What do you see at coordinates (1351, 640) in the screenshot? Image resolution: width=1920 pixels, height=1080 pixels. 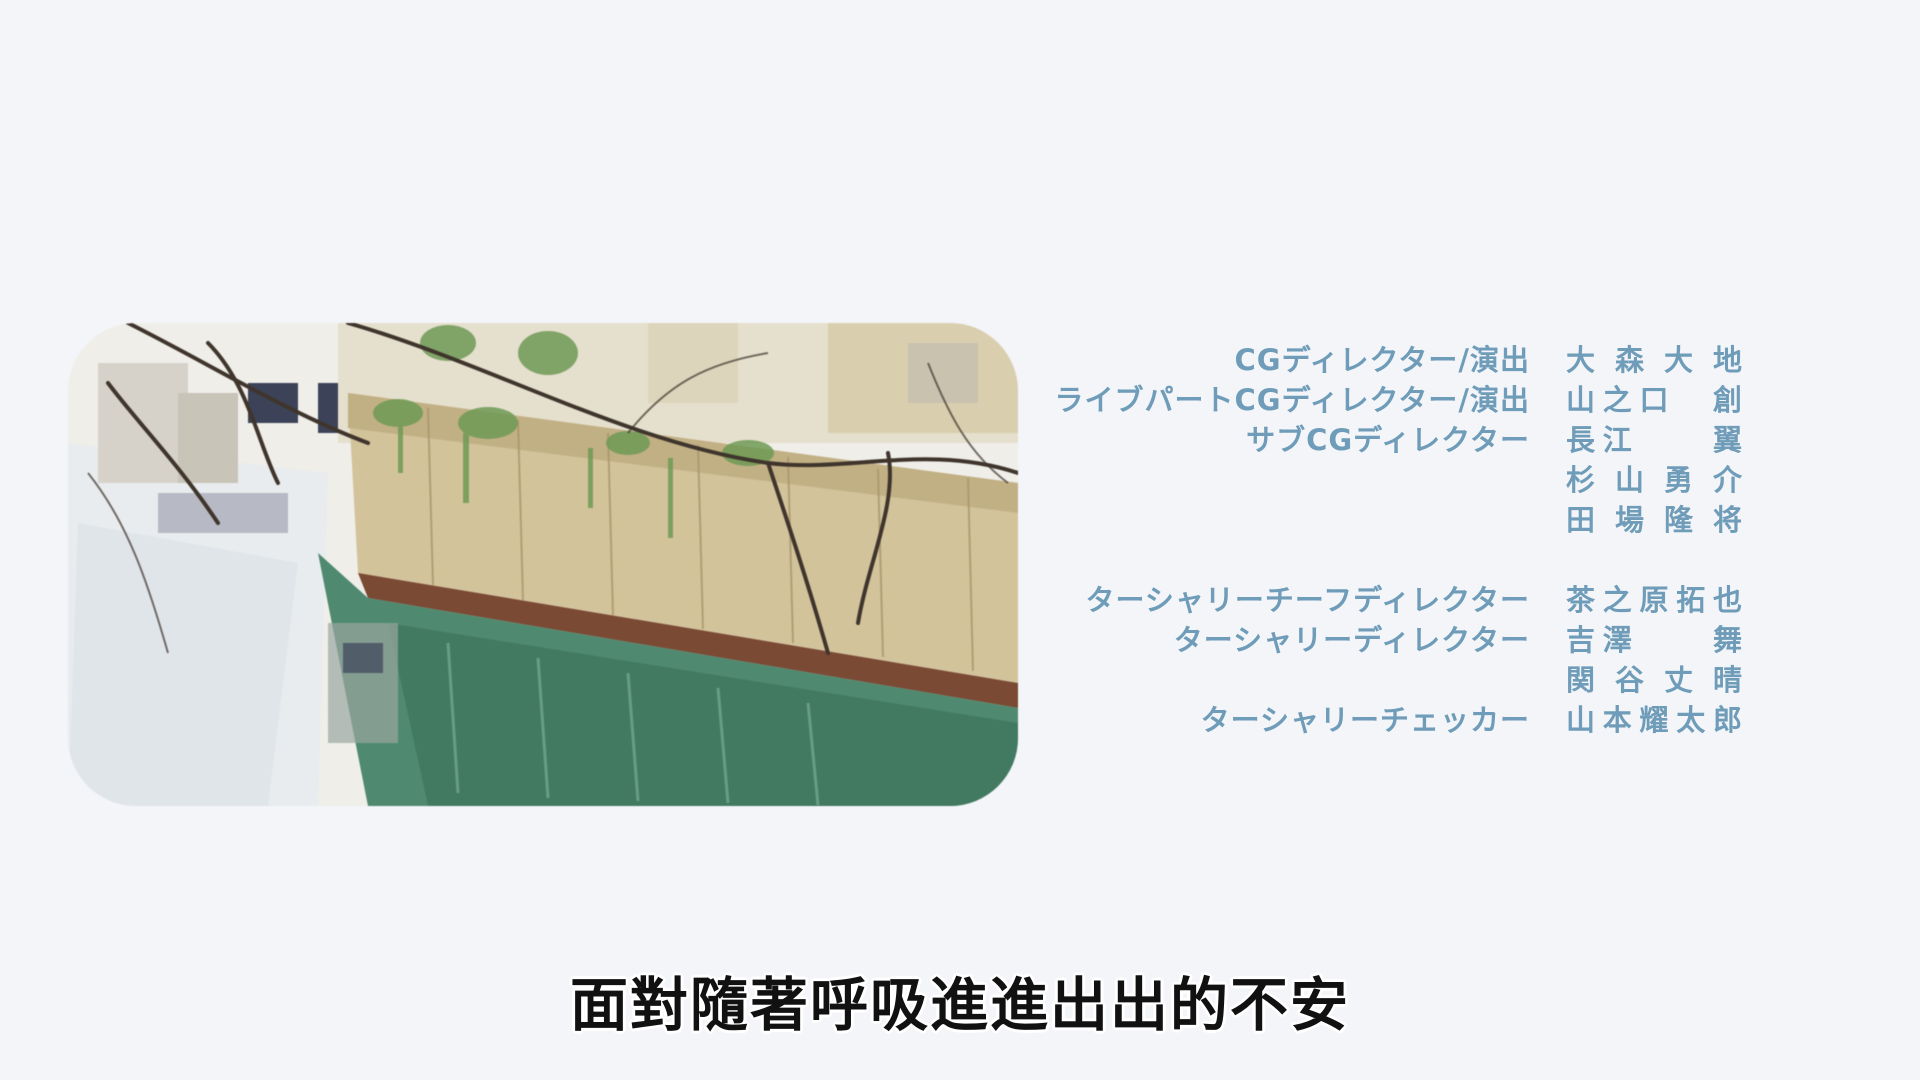 I see `credit-role: ターシャリーディレクター` at bounding box center [1351, 640].